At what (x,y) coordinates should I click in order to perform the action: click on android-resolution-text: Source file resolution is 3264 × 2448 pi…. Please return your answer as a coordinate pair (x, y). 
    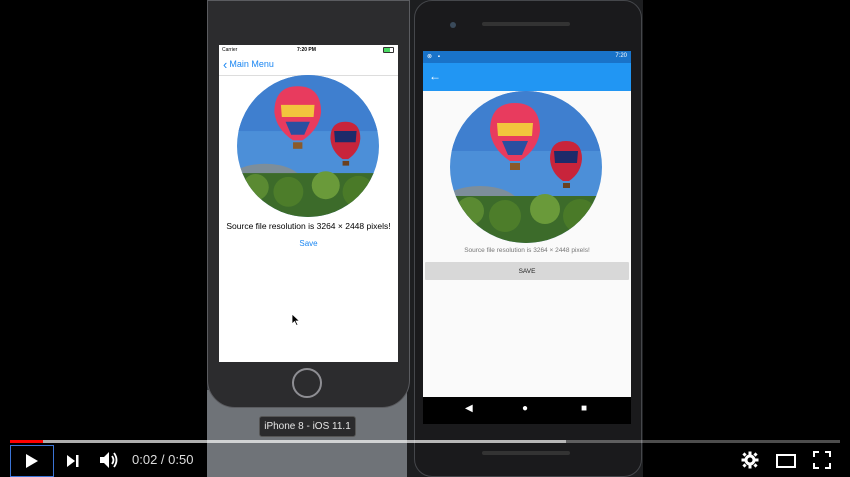
    Looking at the image, I should click on (527, 250).